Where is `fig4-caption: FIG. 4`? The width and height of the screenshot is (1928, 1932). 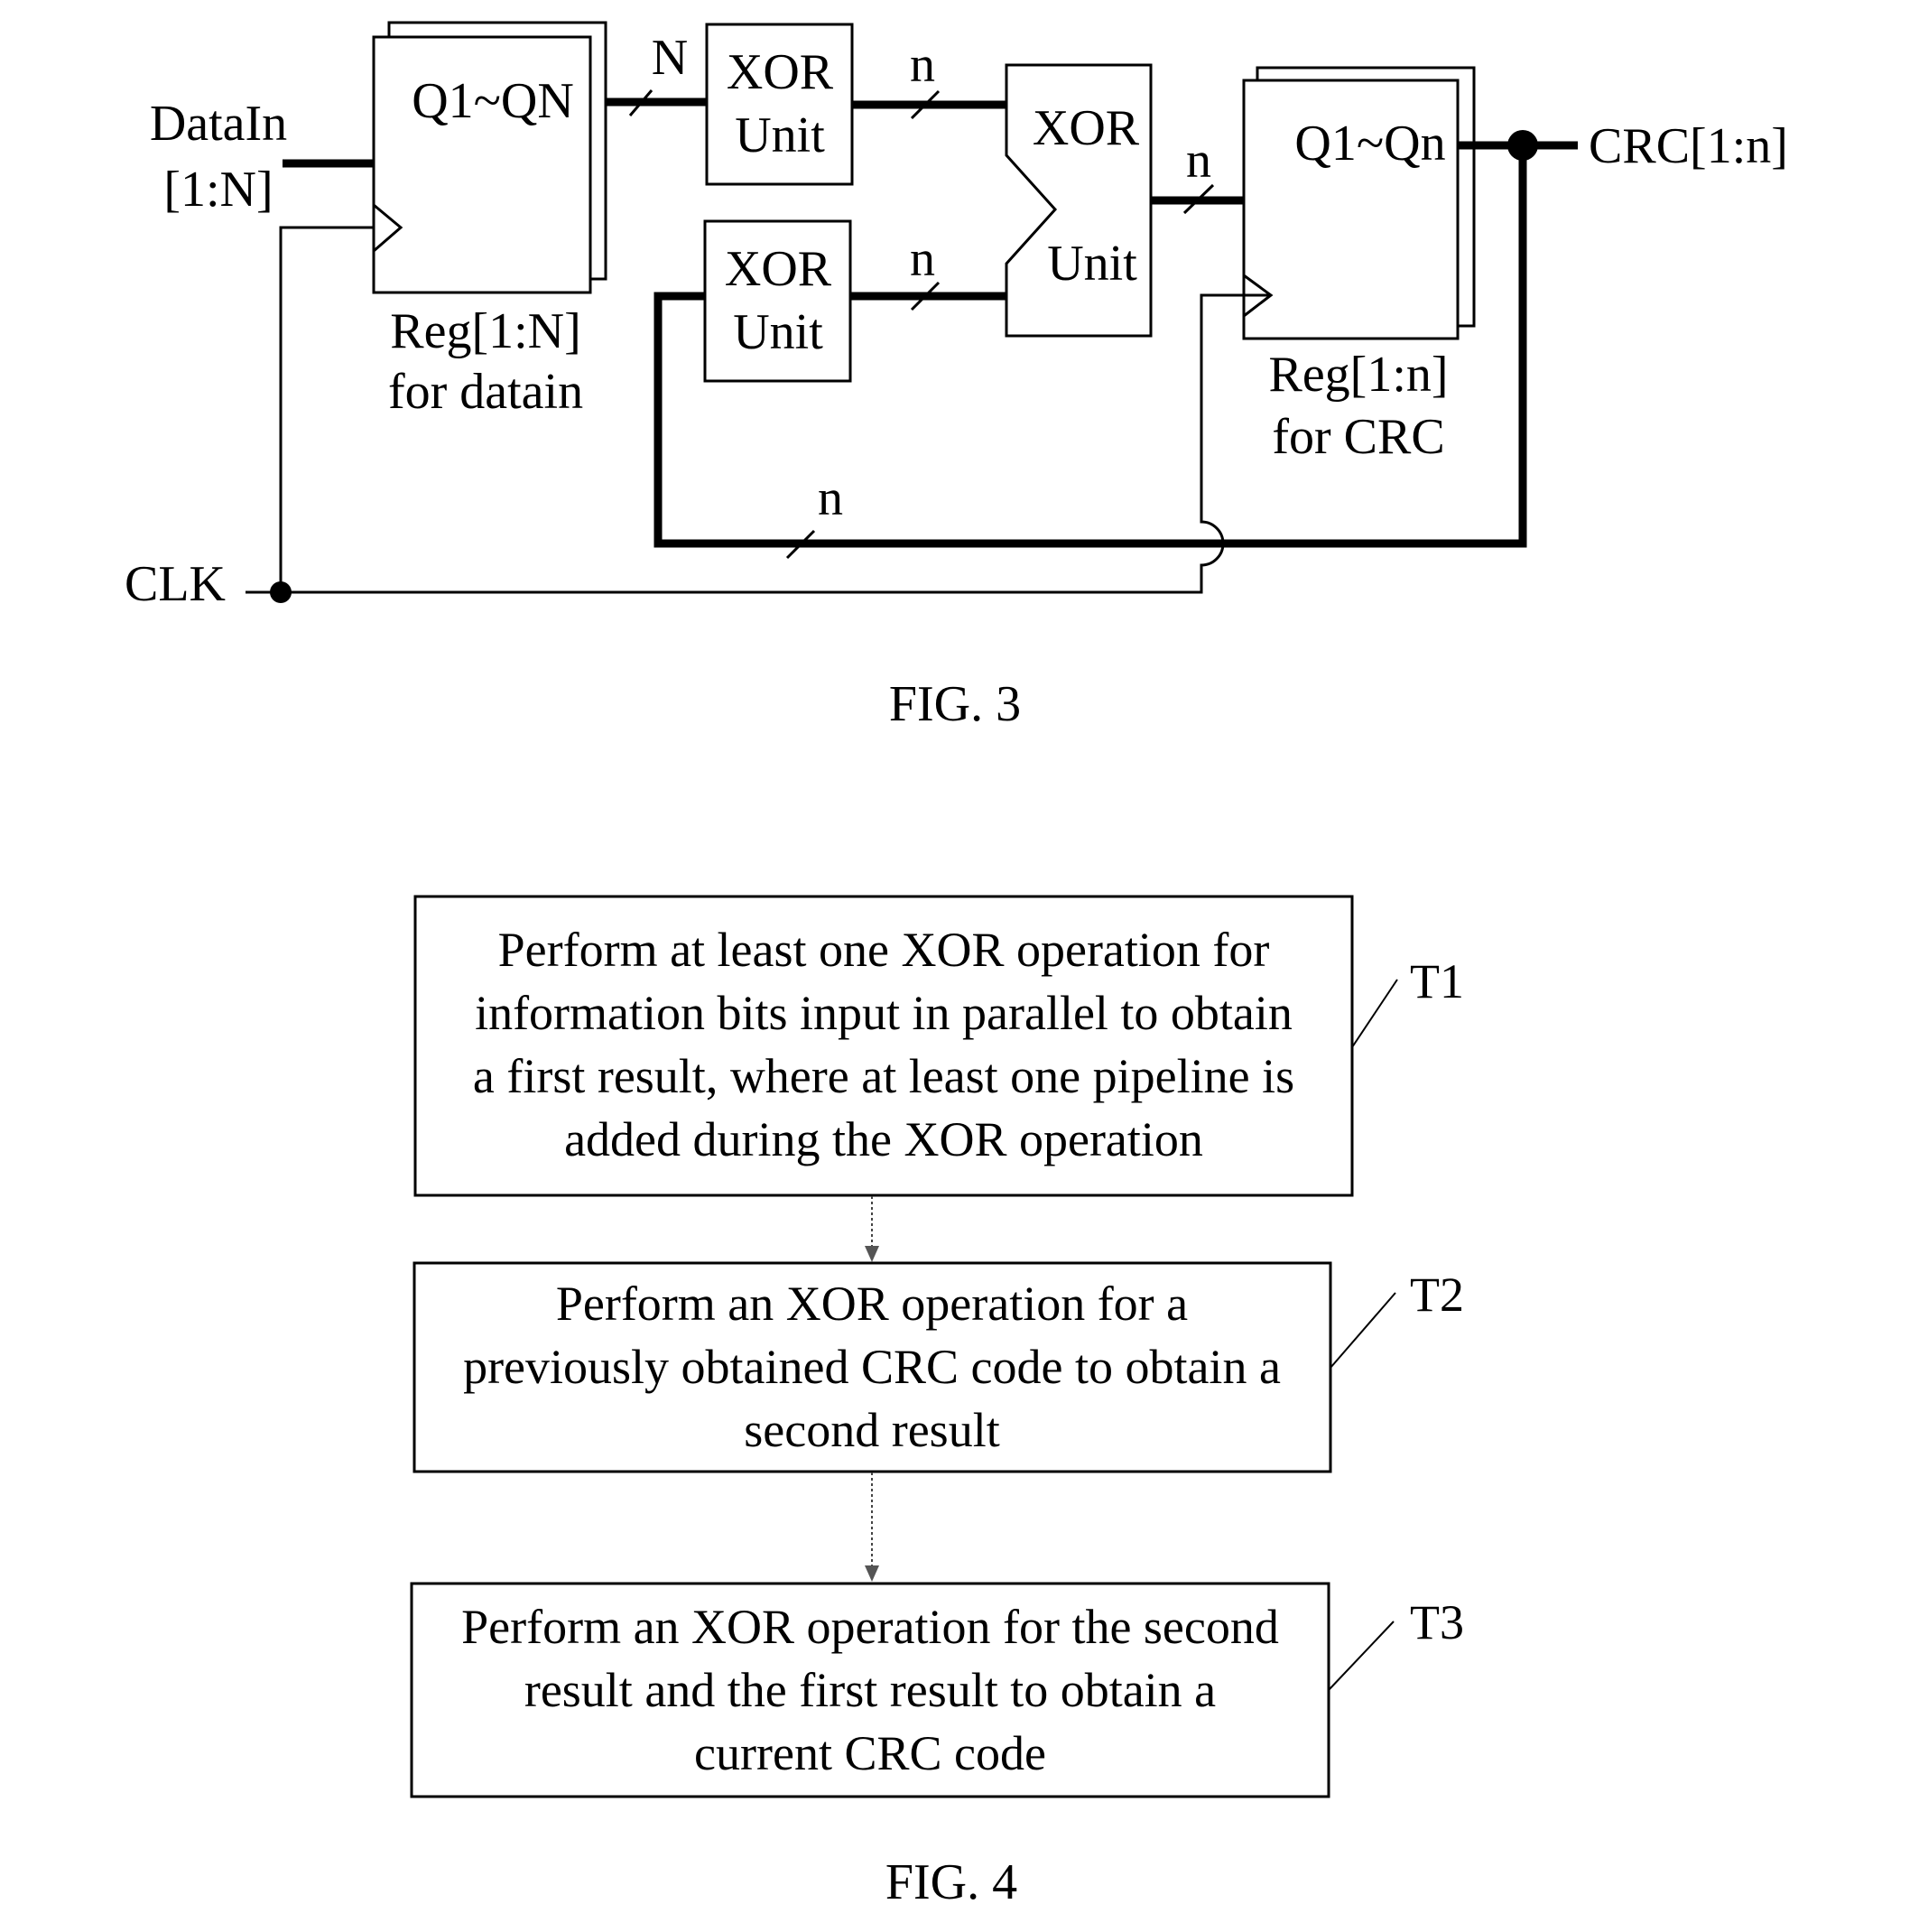 fig4-caption: FIG. 4 is located at coordinates (951, 1882).